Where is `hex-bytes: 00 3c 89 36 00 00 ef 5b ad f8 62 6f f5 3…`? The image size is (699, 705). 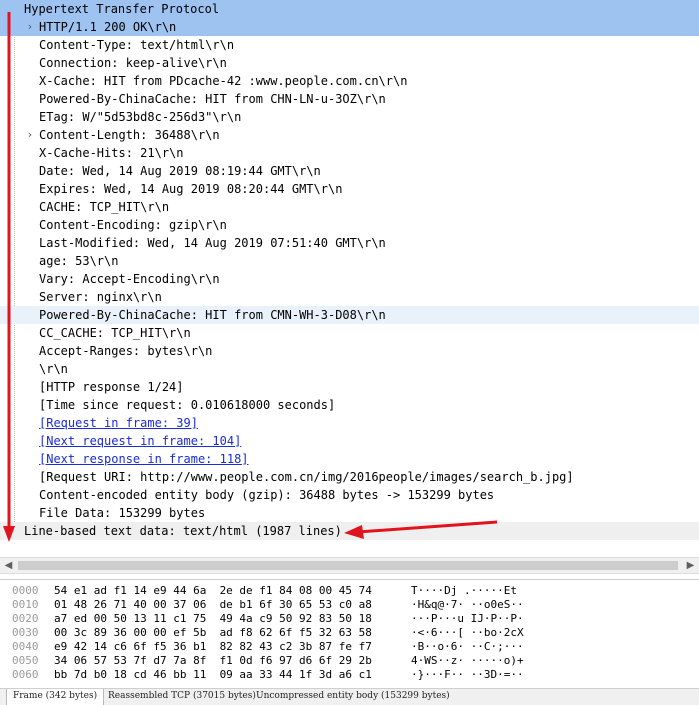 hex-bytes: 00 3c 89 36 00 00 ef 5b ad f8 62 6f f5 3… is located at coordinates (213, 632).